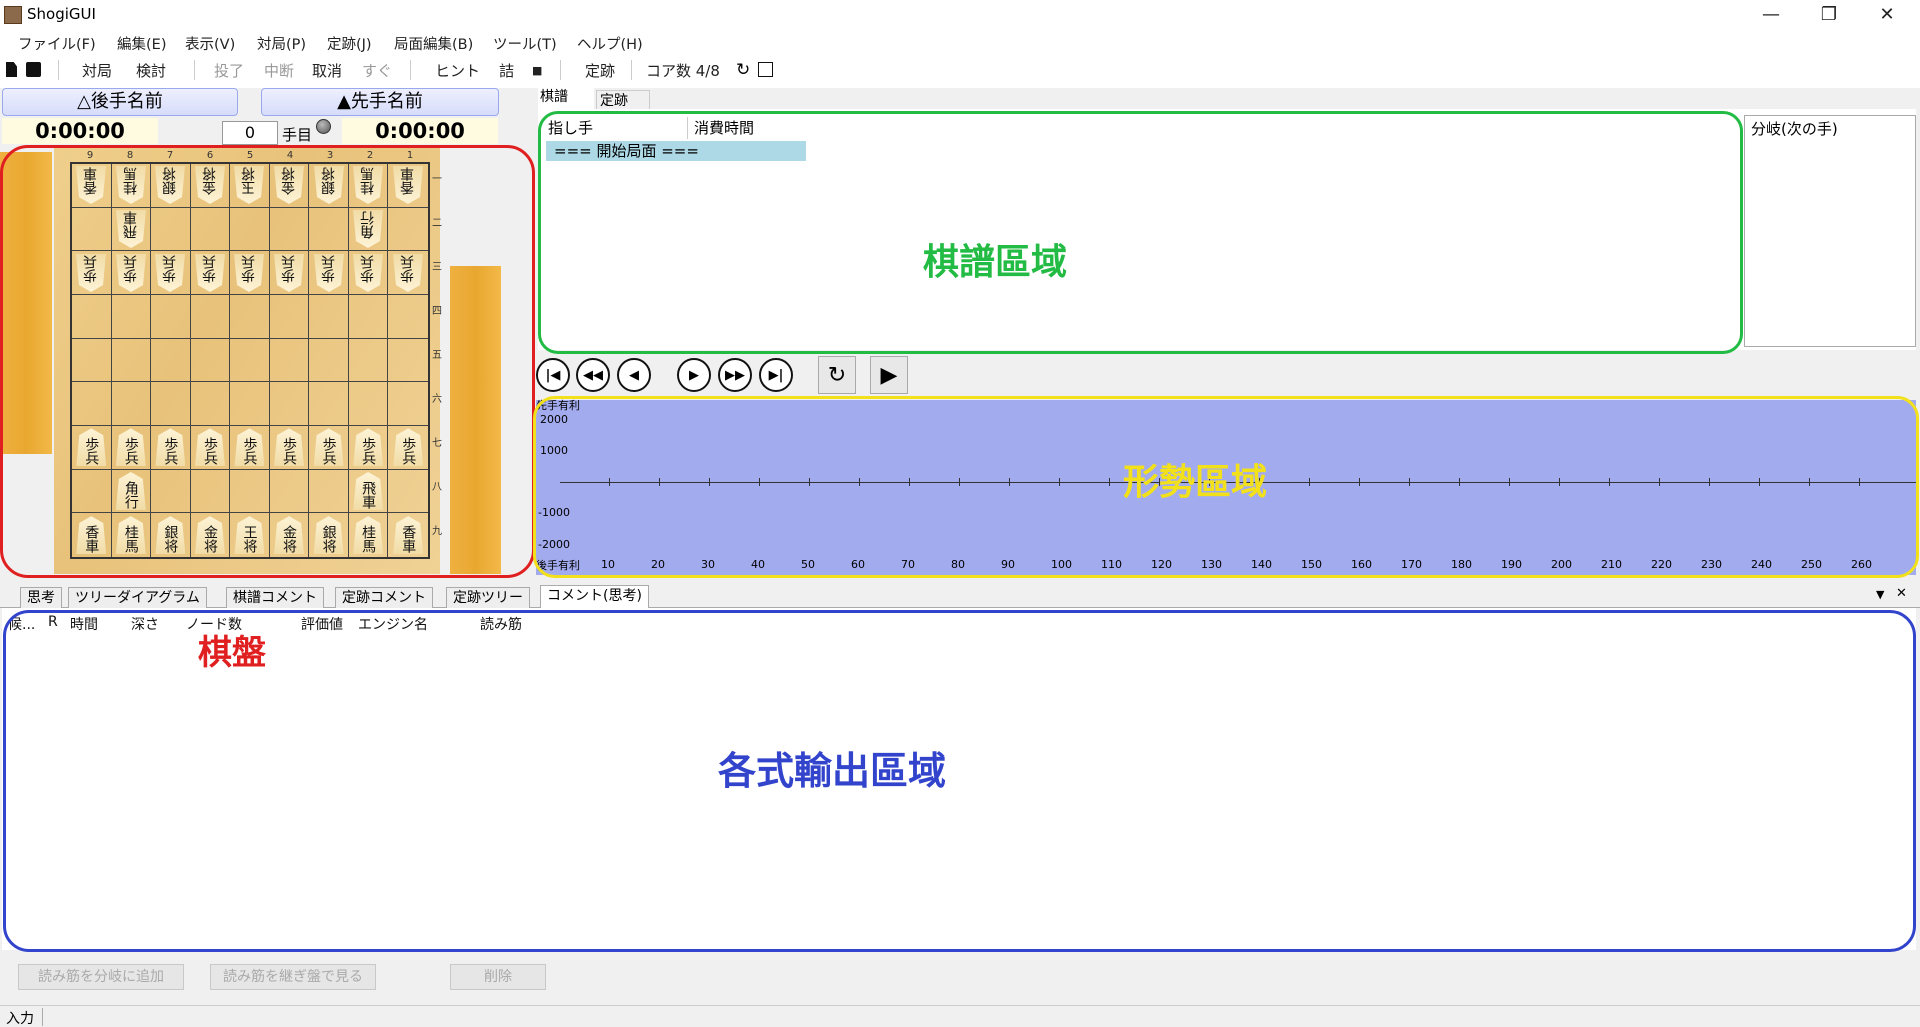 This screenshot has height=1027, width=1920. What do you see at coordinates (1771, 15) in the screenshot?
I see `minimize-button: —` at bounding box center [1771, 15].